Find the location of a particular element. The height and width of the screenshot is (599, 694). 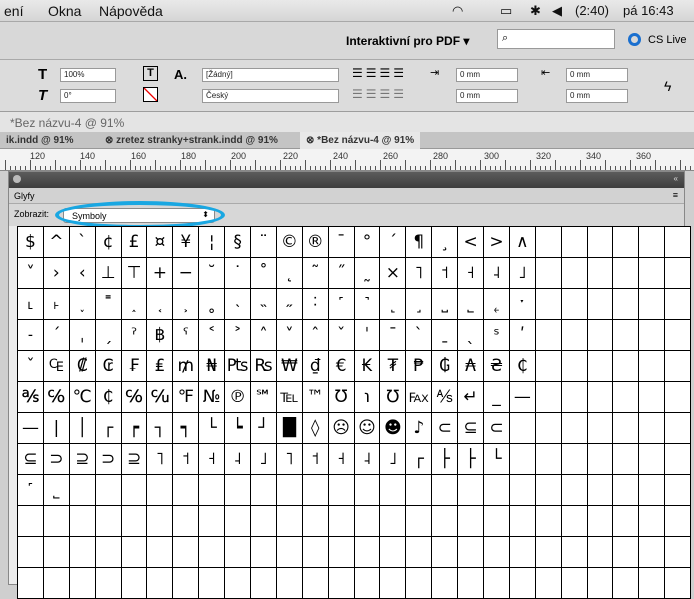

glyph-cell: ˺ is located at coordinates (367, 304).